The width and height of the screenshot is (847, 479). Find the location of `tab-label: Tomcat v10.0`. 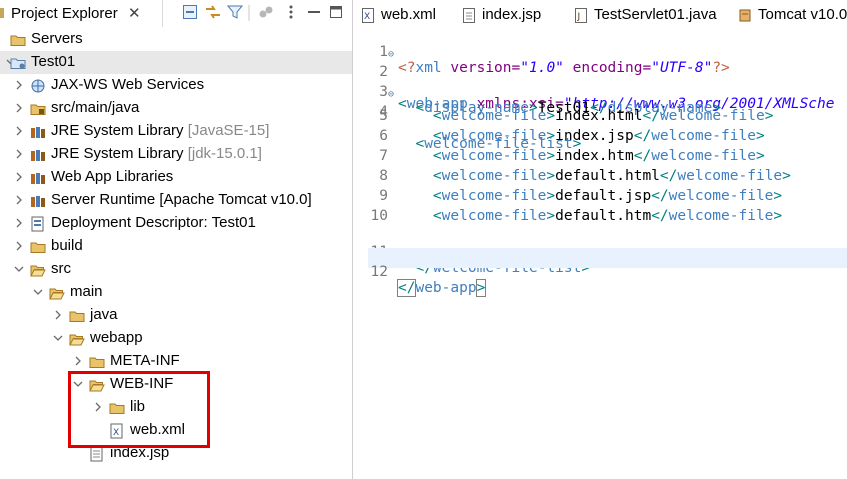

tab-label: Tomcat v10.0 is located at coordinates (802, 14).